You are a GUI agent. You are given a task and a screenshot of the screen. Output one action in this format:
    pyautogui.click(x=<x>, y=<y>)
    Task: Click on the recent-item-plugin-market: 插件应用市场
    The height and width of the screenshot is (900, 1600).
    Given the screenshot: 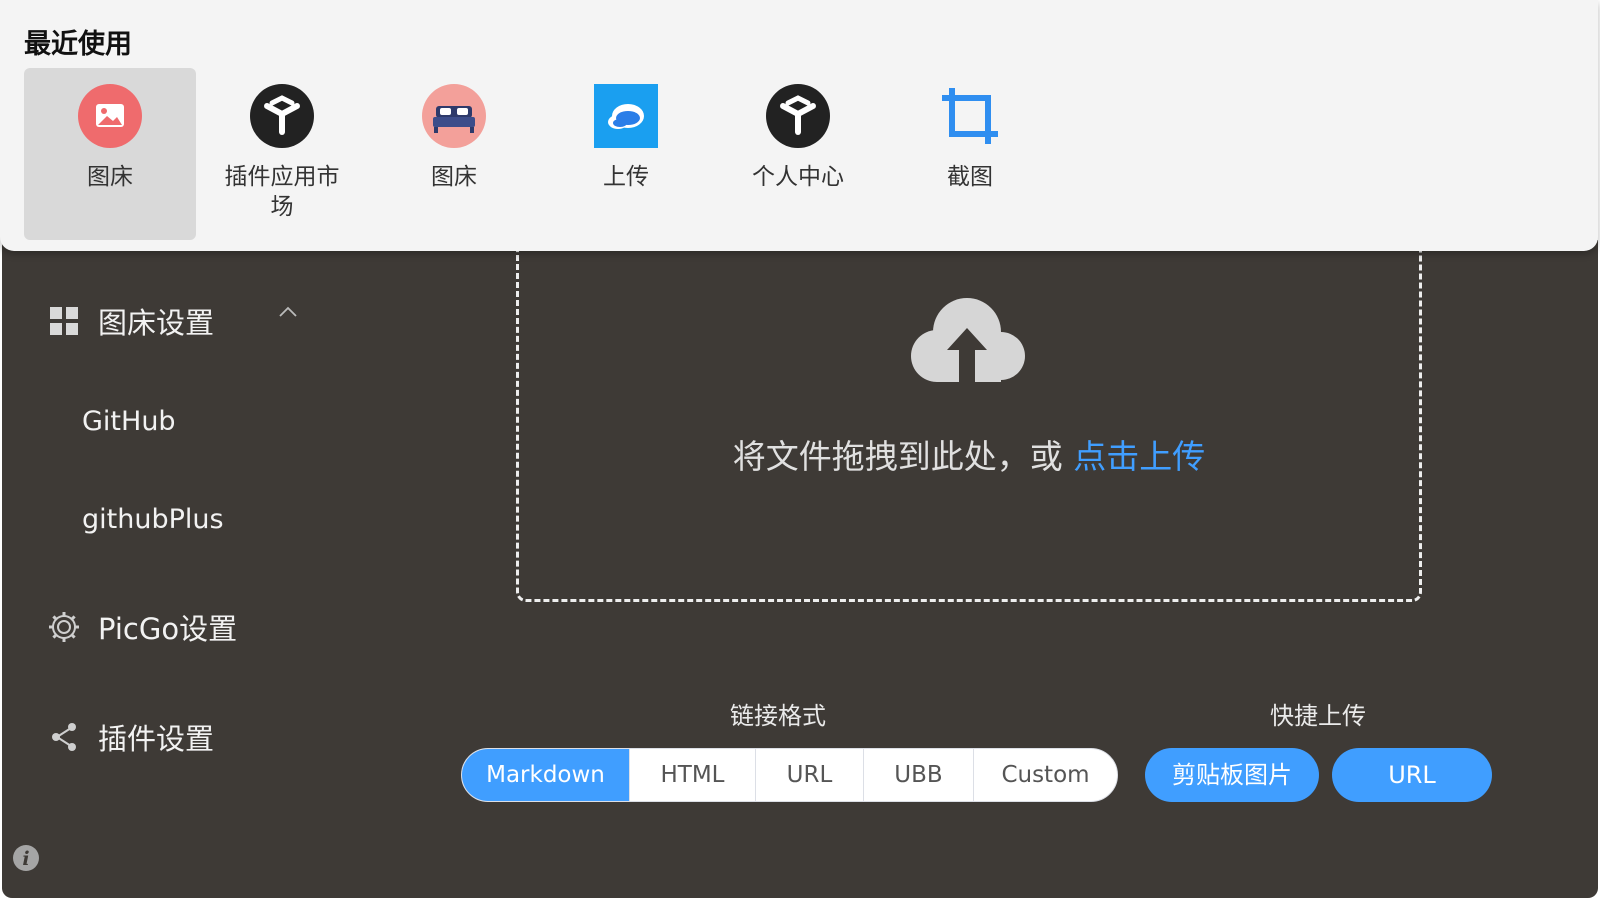 What is the action you would take?
    pyautogui.click(x=282, y=154)
    